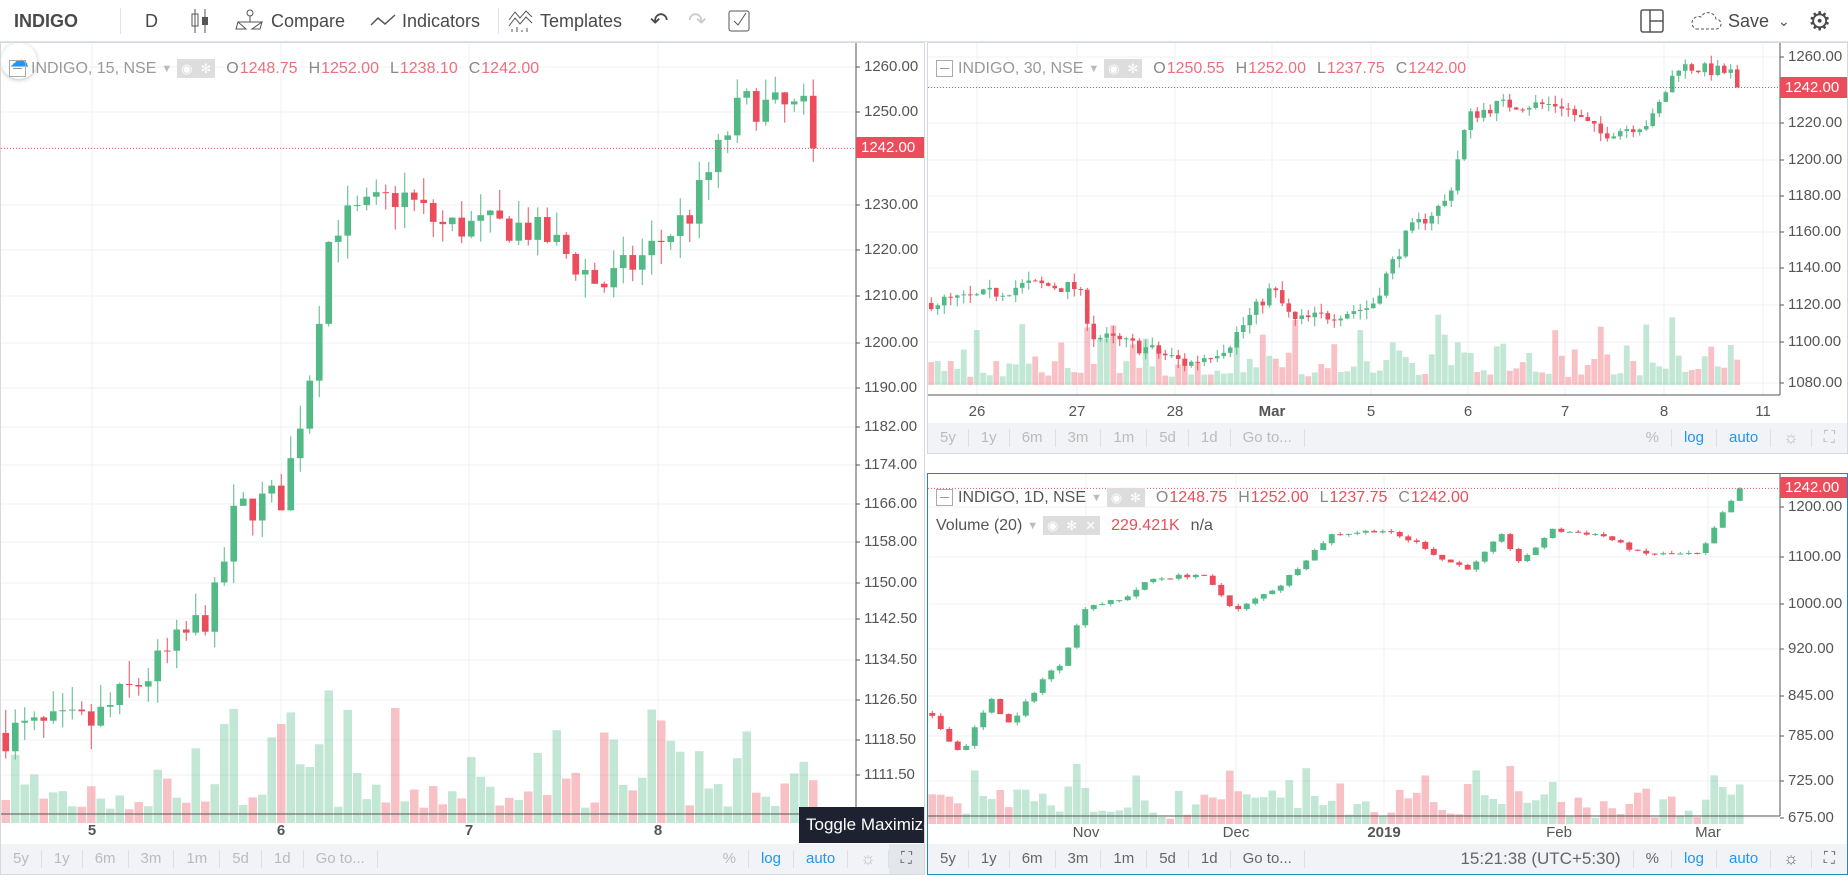 This screenshot has width=1848, height=880. What do you see at coordinates (474, 68) in the screenshot?
I see `ohlc-key-c: C` at bounding box center [474, 68].